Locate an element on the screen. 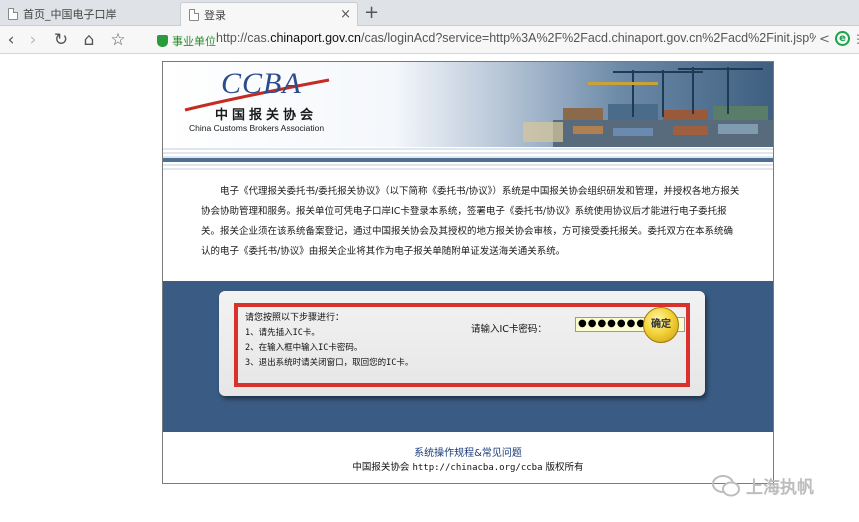 The height and width of the screenshot is (522, 859). tab-home: 首页_中国电子口岸 is located at coordinates (87, 14).